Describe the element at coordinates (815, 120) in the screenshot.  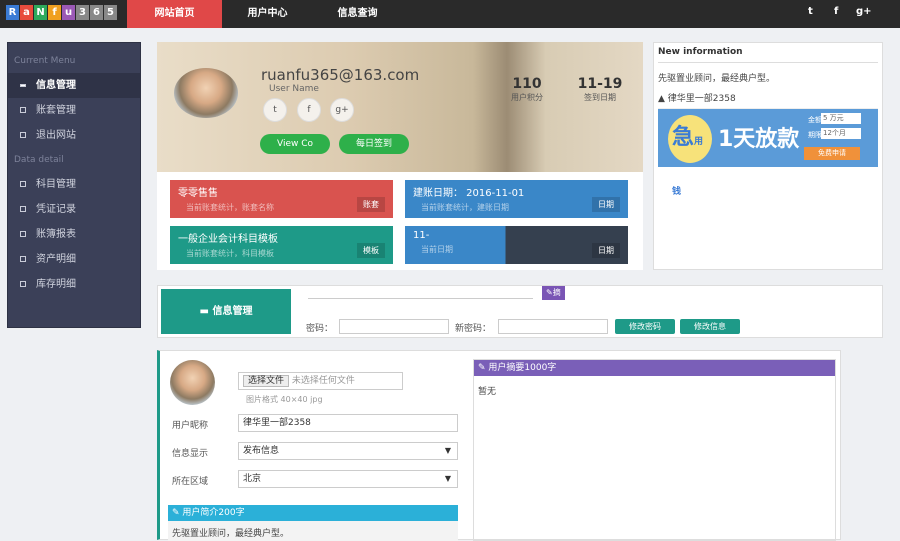
I see `ad-amount-label: 金额` at that location.